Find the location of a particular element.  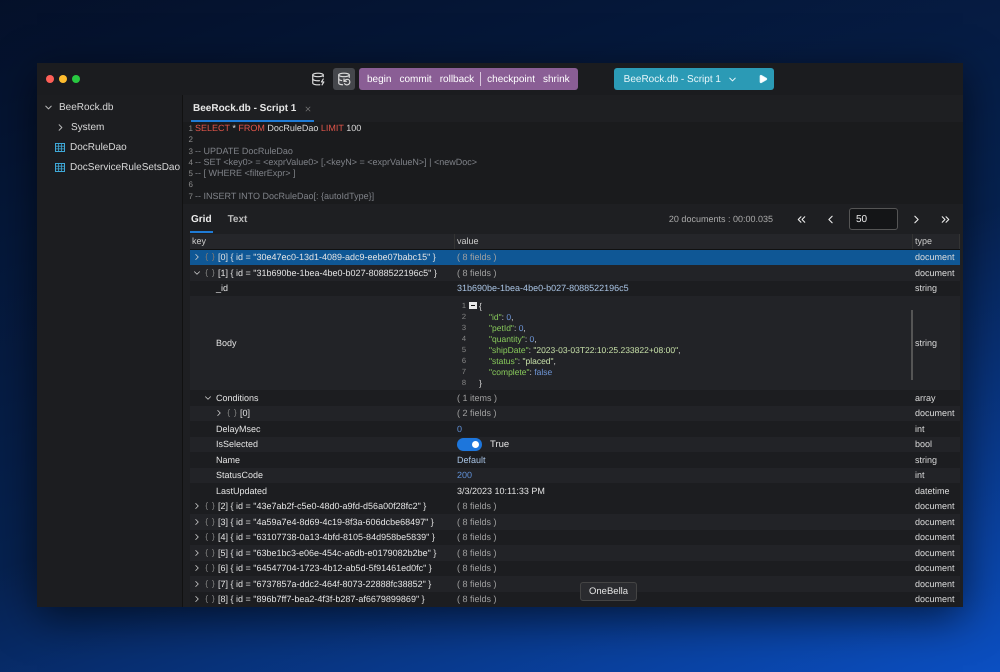

toggle-switch is located at coordinates (469, 444).